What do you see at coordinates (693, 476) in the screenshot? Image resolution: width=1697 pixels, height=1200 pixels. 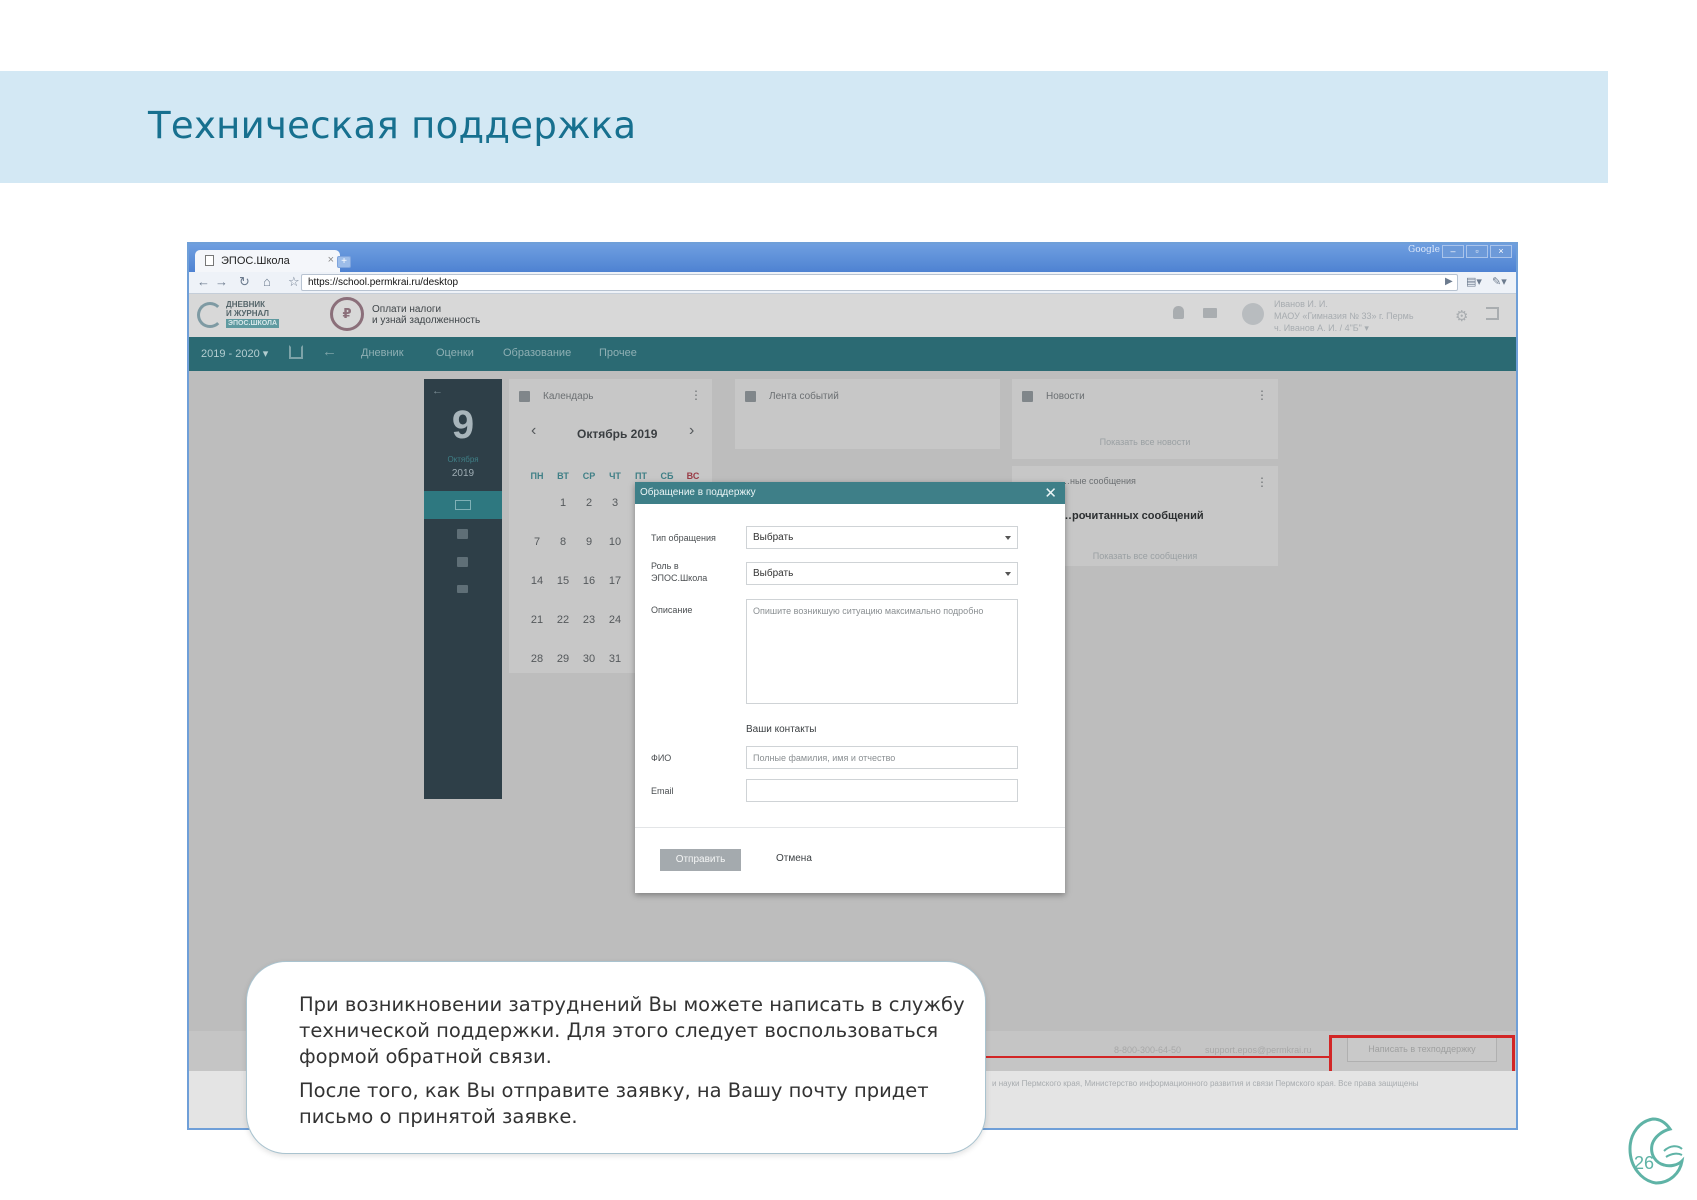 I see `weekday: ВС` at bounding box center [693, 476].